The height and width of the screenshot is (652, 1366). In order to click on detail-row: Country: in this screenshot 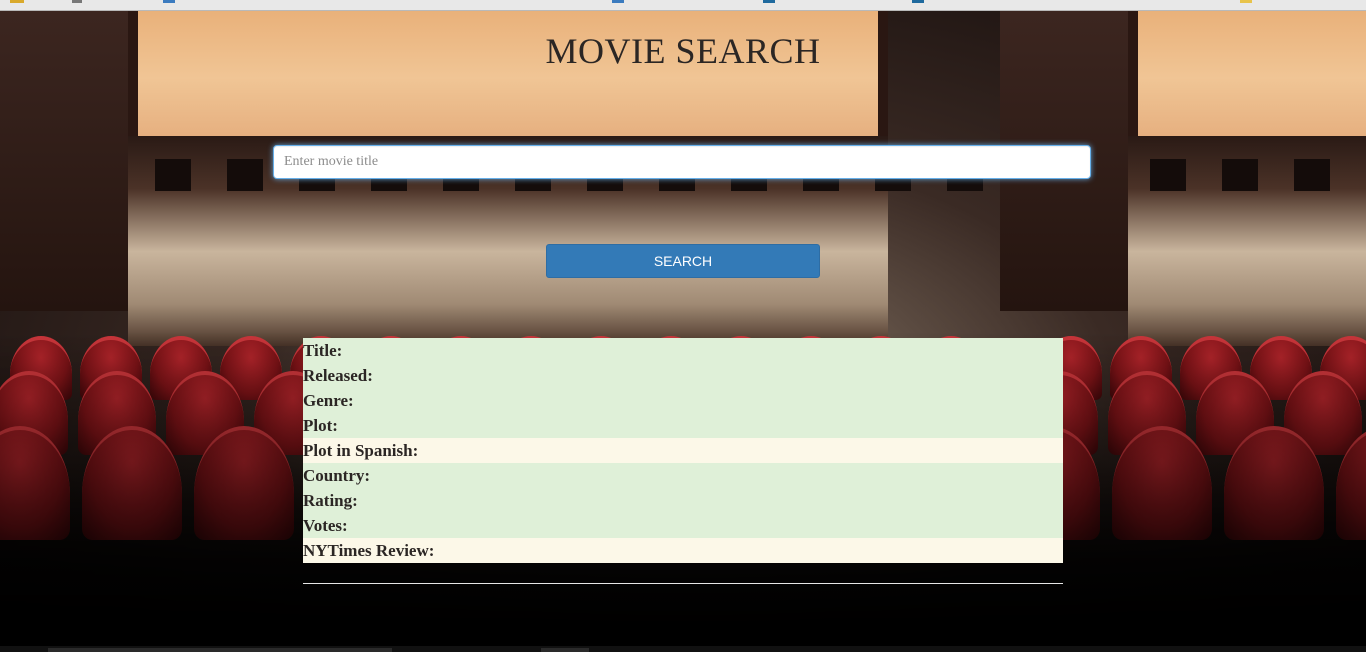, I will do `click(683, 475)`.